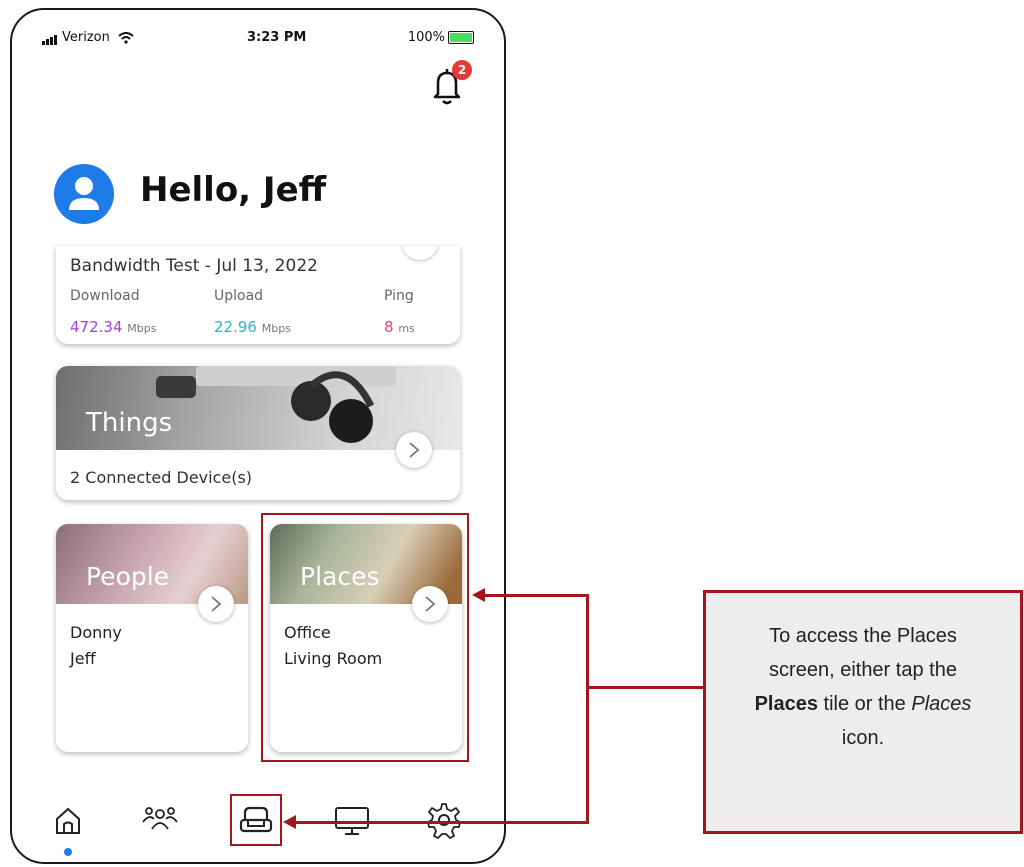 Image resolution: width=1024 pixels, height=867 pixels. What do you see at coordinates (426, 37) in the screenshot?
I see `battery-percent: 100%` at bounding box center [426, 37].